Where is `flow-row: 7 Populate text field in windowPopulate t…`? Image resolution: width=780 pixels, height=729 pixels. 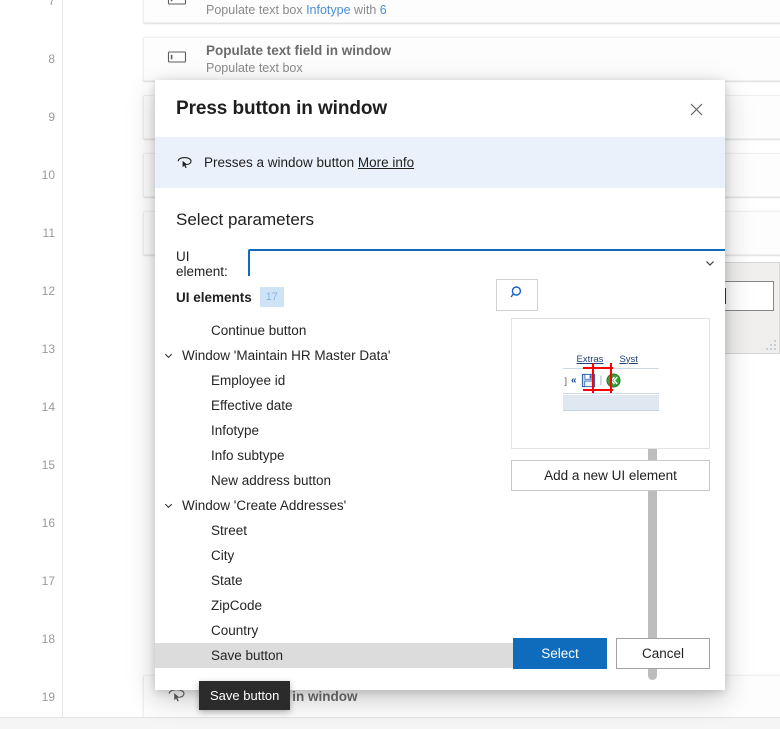 flow-row: 7 Populate text field in windowPopulate t… is located at coordinates (414, 15).